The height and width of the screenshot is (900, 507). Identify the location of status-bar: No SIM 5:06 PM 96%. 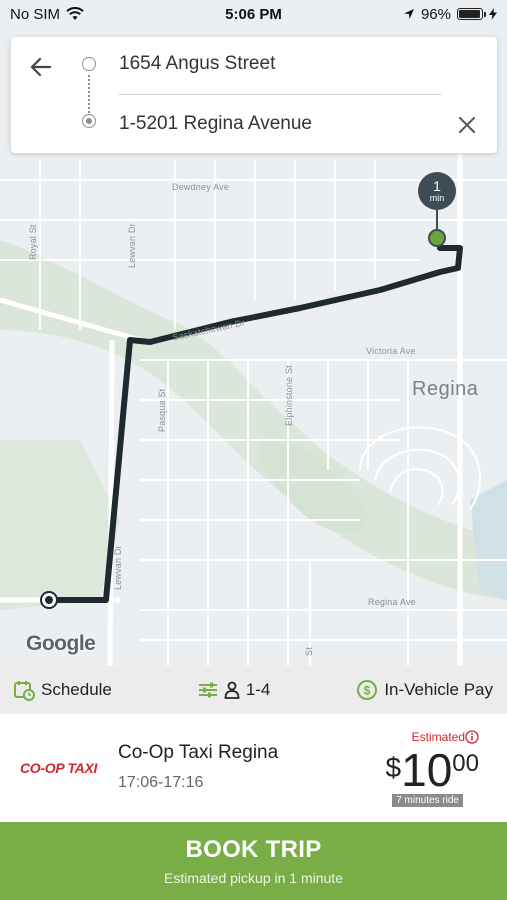
(253, 14).